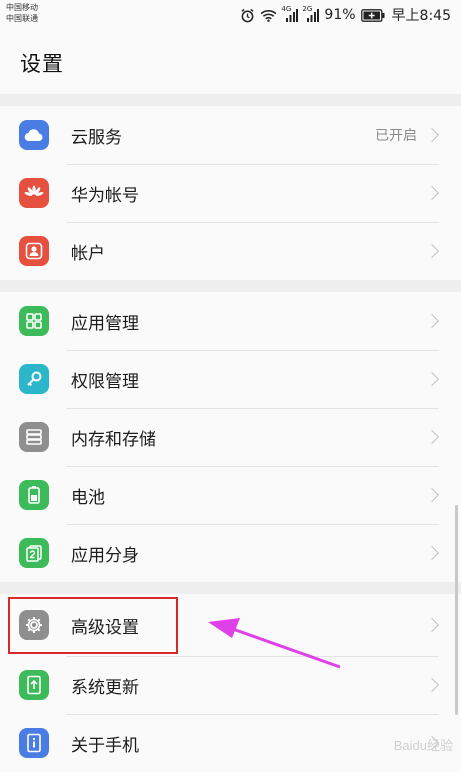 This screenshot has width=461, height=772. What do you see at coordinates (22, 18) in the screenshot?
I see `carrier-2: 中国联通` at bounding box center [22, 18].